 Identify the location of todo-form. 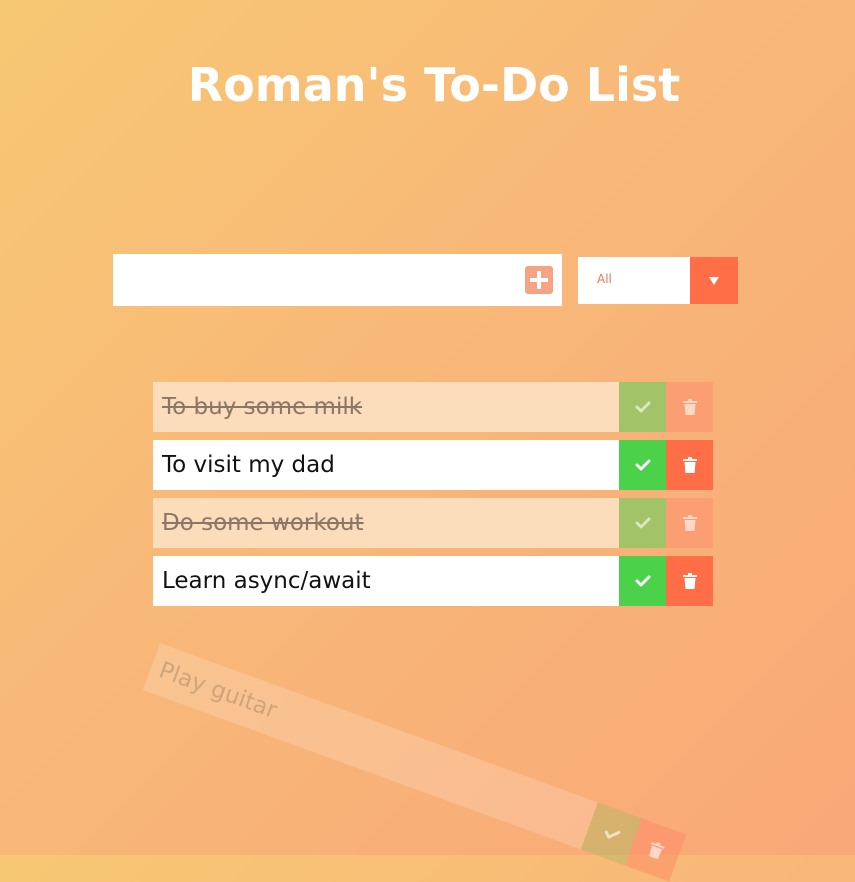
(337, 280).